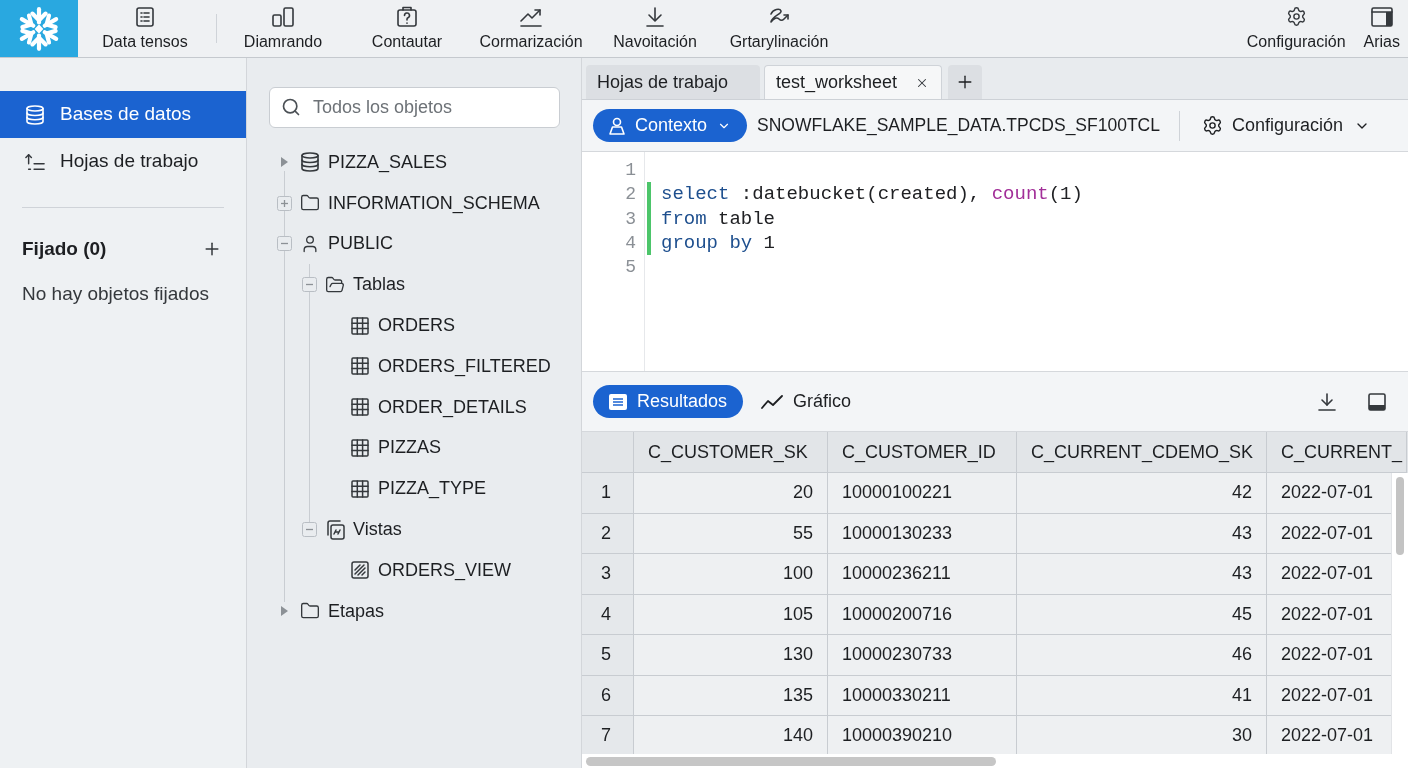  What do you see at coordinates (1381, 28) in the screenshot?
I see `nav-button: Arias` at bounding box center [1381, 28].